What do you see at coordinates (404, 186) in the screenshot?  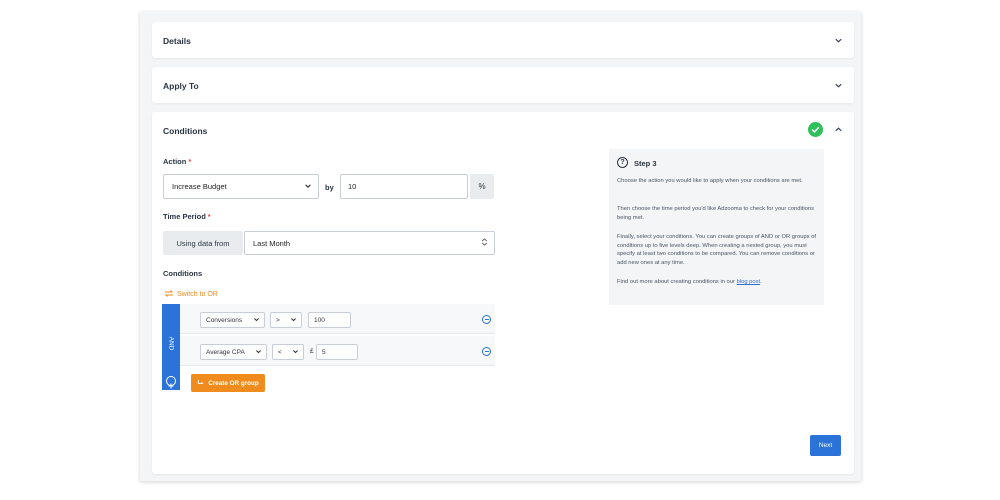 I see `amount-input: 10` at bounding box center [404, 186].